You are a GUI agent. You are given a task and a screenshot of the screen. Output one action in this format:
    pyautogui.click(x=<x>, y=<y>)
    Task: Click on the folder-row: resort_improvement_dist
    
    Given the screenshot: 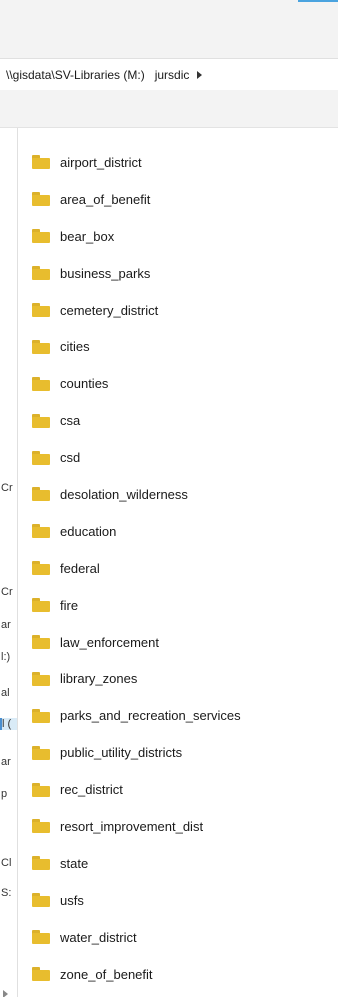 What is the action you would take?
    pyautogui.click(x=178, y=826)
    